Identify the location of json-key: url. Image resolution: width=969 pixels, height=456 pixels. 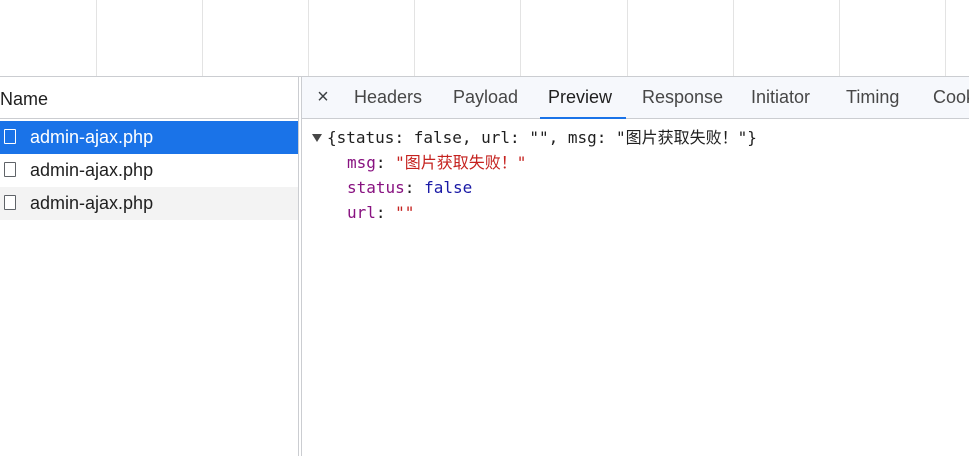
(361, 212).